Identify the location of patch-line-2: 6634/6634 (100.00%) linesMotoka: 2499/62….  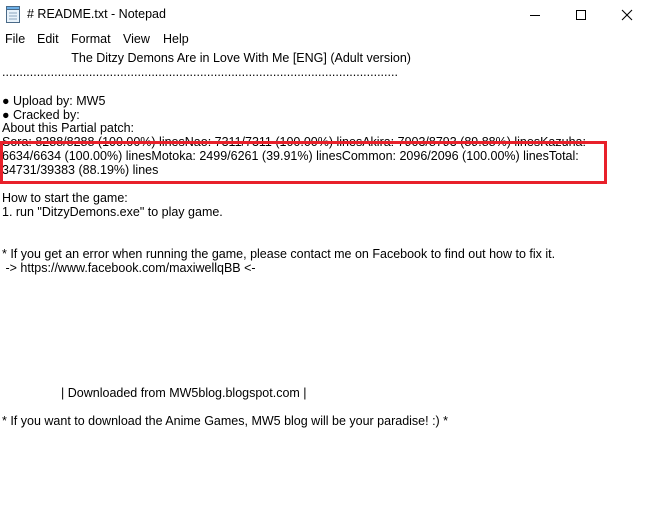
(290, 156).